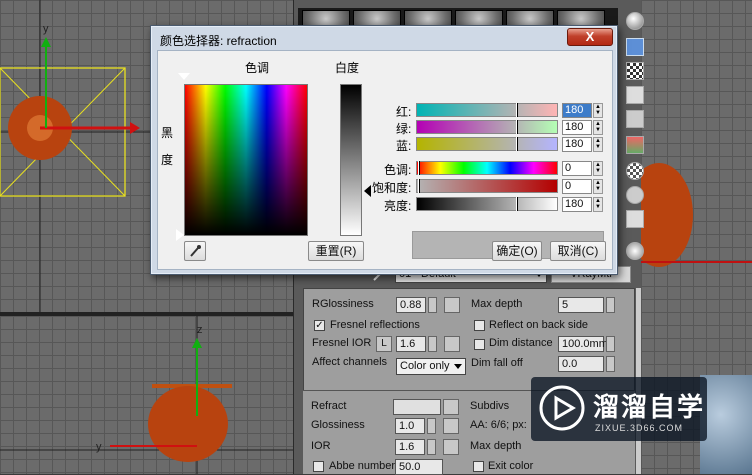  I want to click on value-spinner: ▲ ▼, so click(598, 204).